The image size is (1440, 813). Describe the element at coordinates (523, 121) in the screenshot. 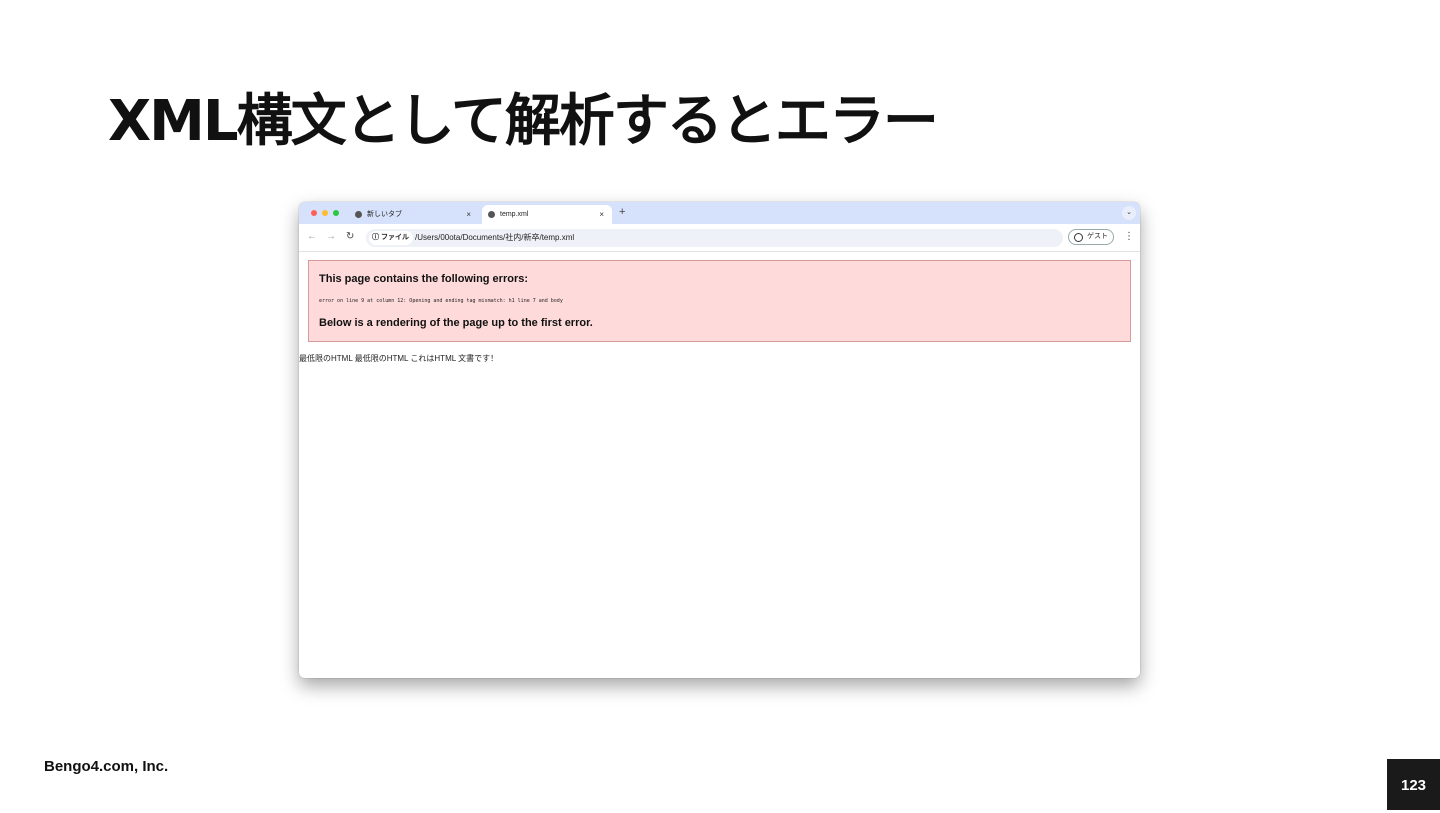

I see `slide-title: XML構文として解析するとエラー` at that location.